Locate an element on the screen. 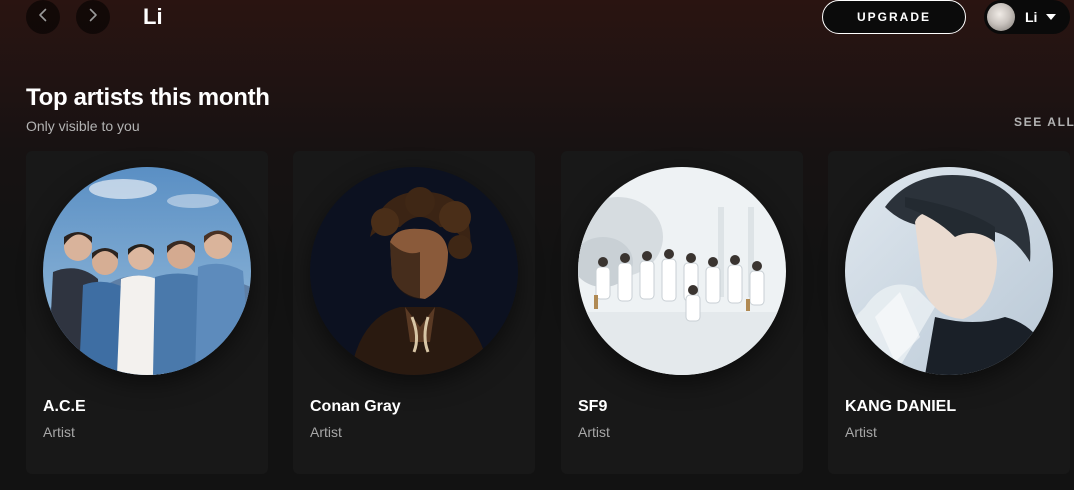 The width and height of the screenshot is (1074, 490). artist-card: SF9 Artist is located at coordinates (682, 312).